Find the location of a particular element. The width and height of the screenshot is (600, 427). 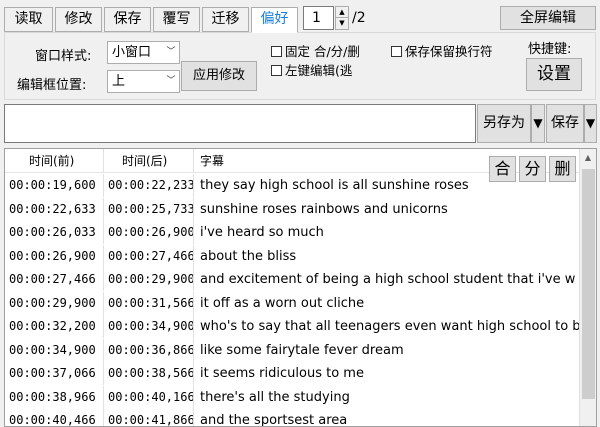

cell-end-time: 00:00:22,233 is located at coordinates (148, 185).